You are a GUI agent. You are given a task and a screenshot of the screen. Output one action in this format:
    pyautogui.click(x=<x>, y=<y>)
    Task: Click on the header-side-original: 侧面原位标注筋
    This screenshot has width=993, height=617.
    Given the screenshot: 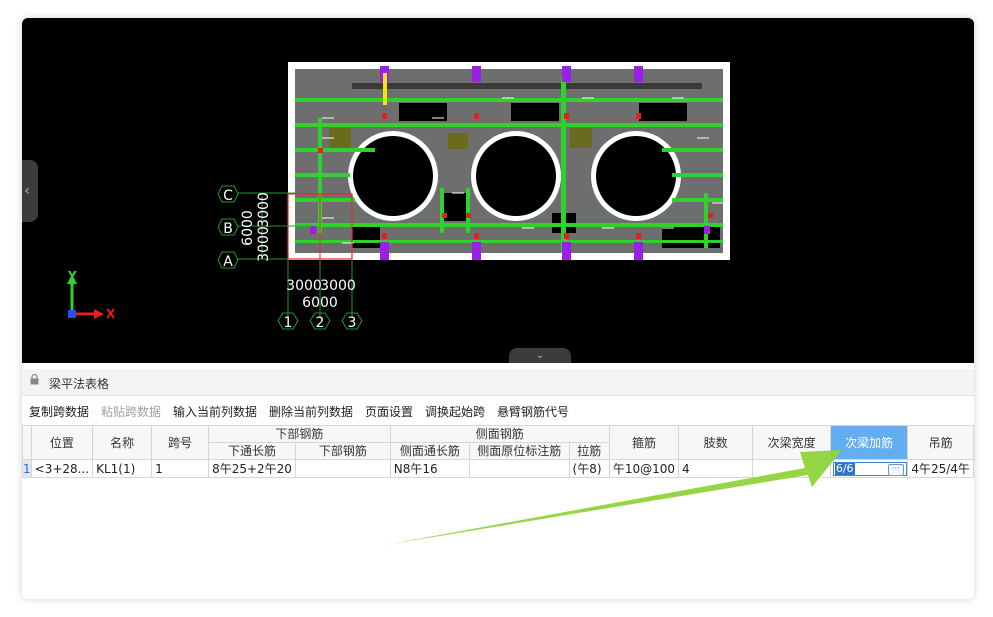 What is the action you would take?
    pyautogui.click(x=519, y=451)
    